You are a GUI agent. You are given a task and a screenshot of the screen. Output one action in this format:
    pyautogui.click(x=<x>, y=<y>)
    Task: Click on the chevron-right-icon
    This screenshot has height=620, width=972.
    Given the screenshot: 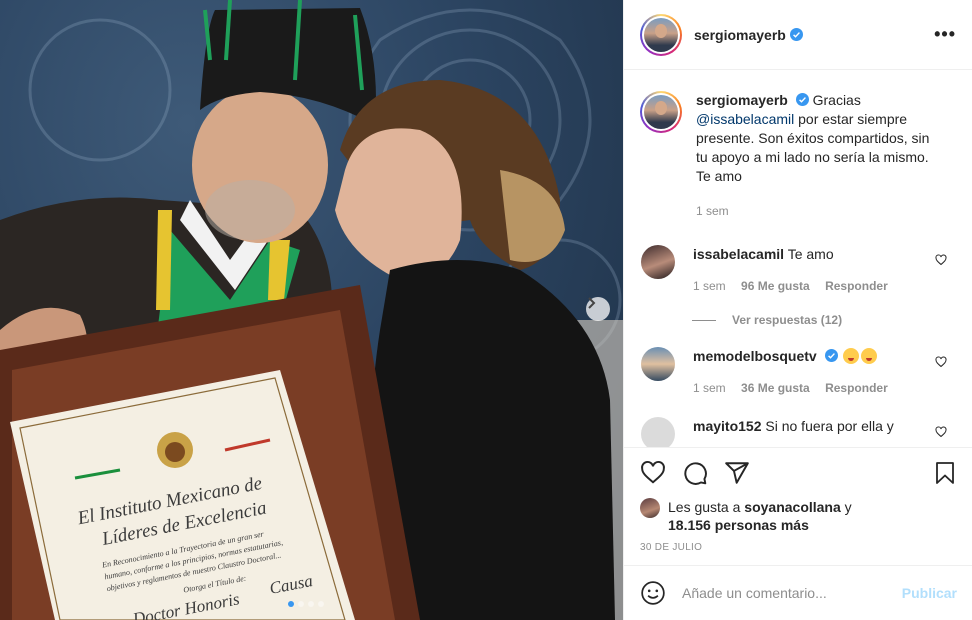 What is the action you would take?
    pyautogui.click(x=592, y=303)
    